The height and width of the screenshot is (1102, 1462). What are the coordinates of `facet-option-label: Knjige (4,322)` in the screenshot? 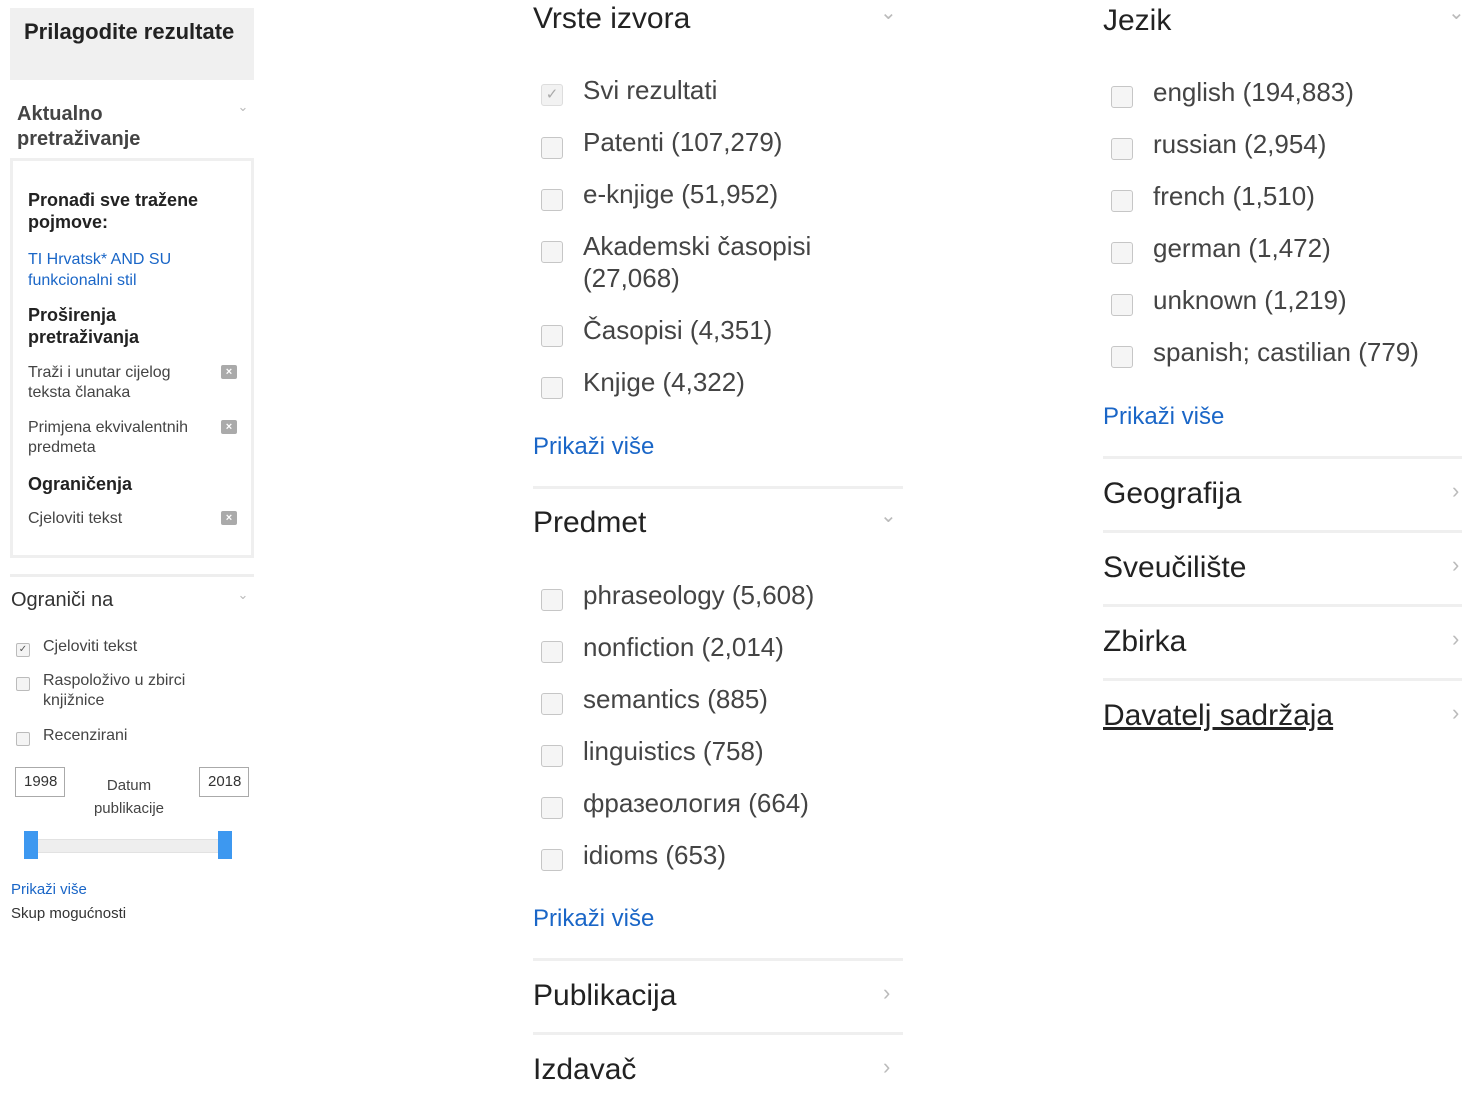 It's located at (664, 382).